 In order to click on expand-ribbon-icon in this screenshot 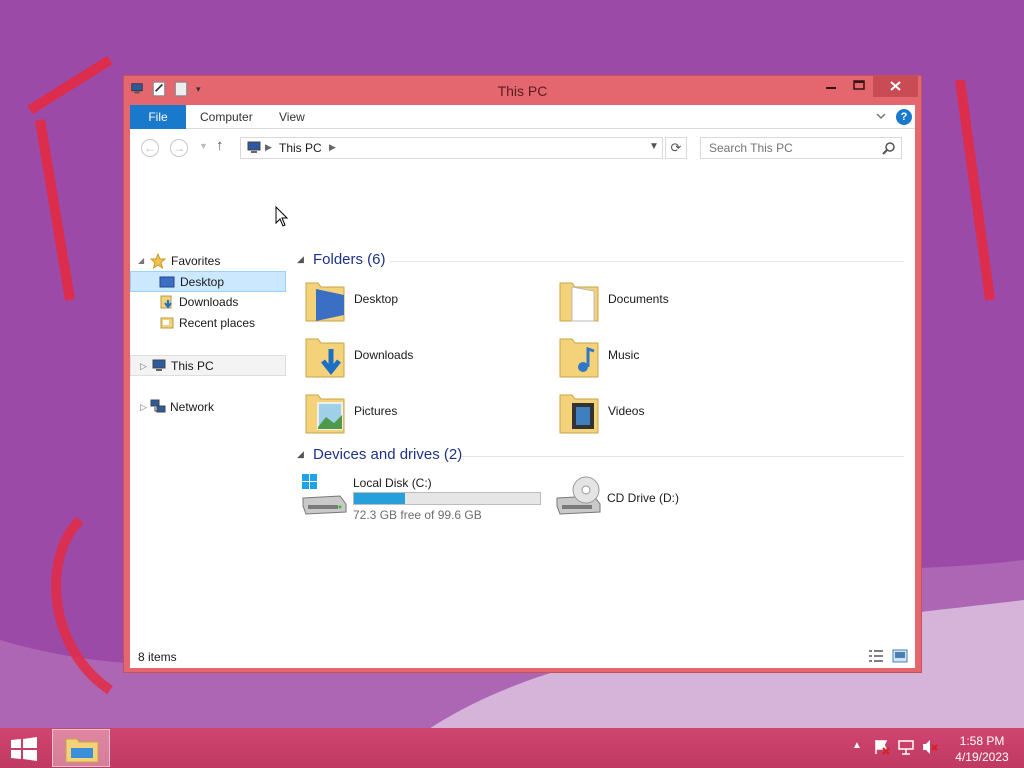, I will do `click(881, 116)`.